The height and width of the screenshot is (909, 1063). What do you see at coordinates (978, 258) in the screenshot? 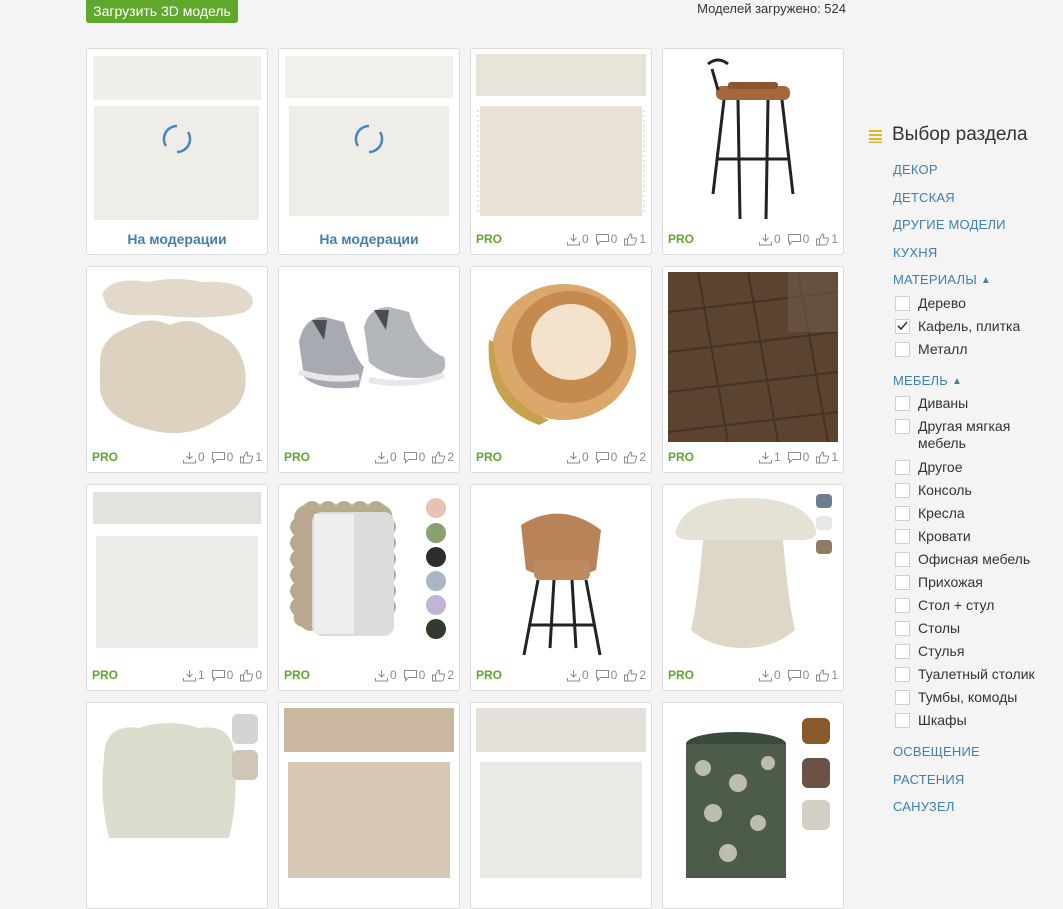
I see `category-kitchen: КУХНЯ` at bounding box center [978, 258].